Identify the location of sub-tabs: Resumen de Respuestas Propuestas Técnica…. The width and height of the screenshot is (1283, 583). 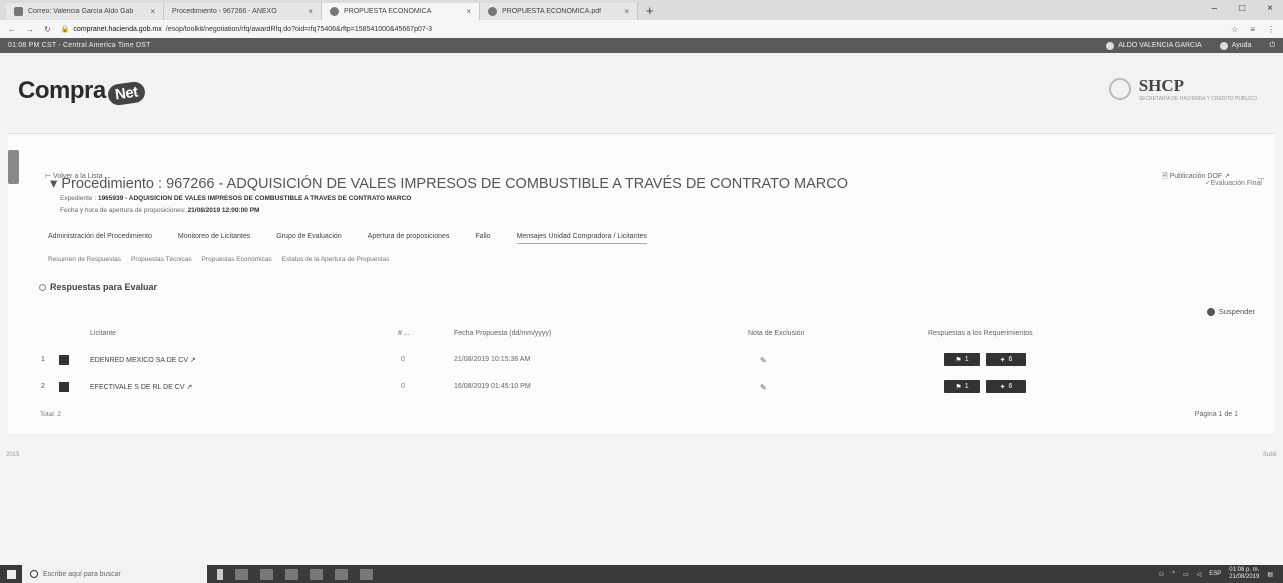
(218, 259).